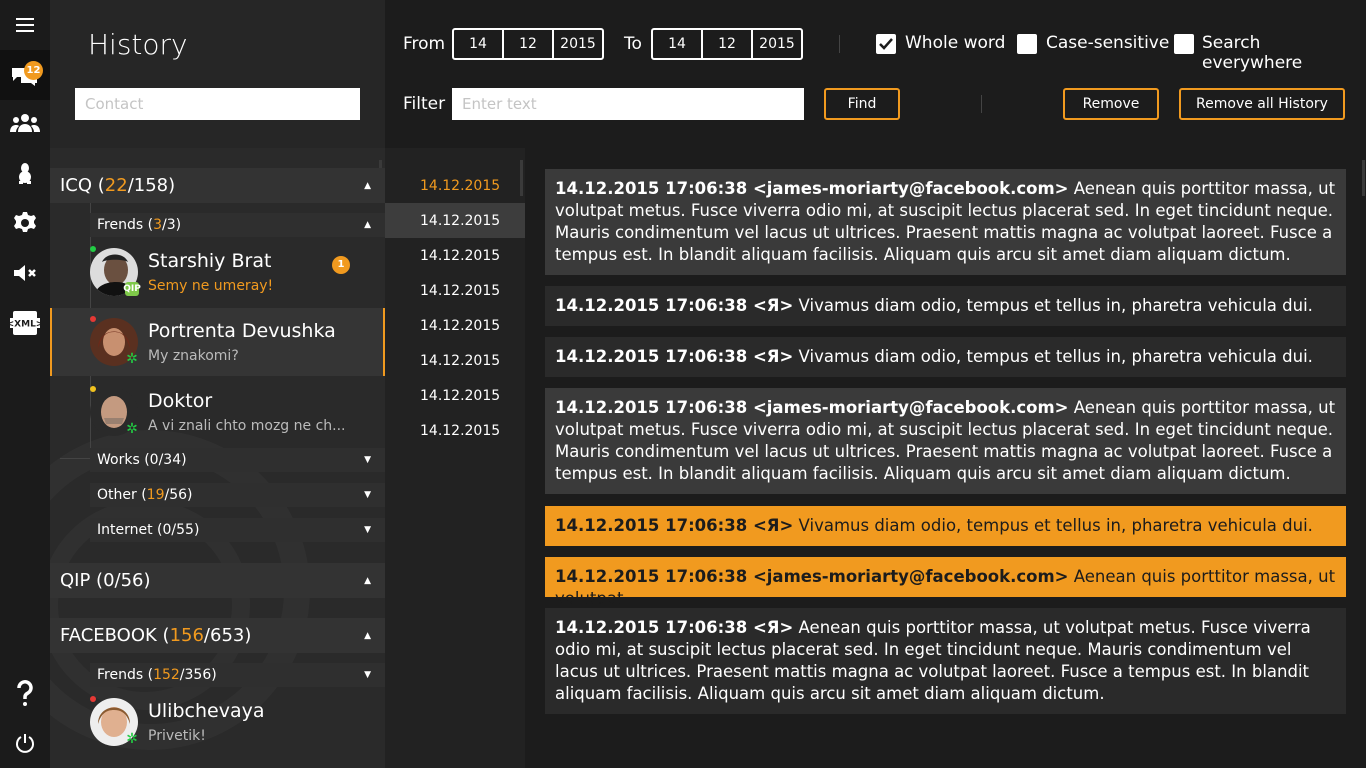  What do you see at coordinates (678, 44) in the screenshot?
I see `to-day-field: 14` at bounding box center [678, 44].